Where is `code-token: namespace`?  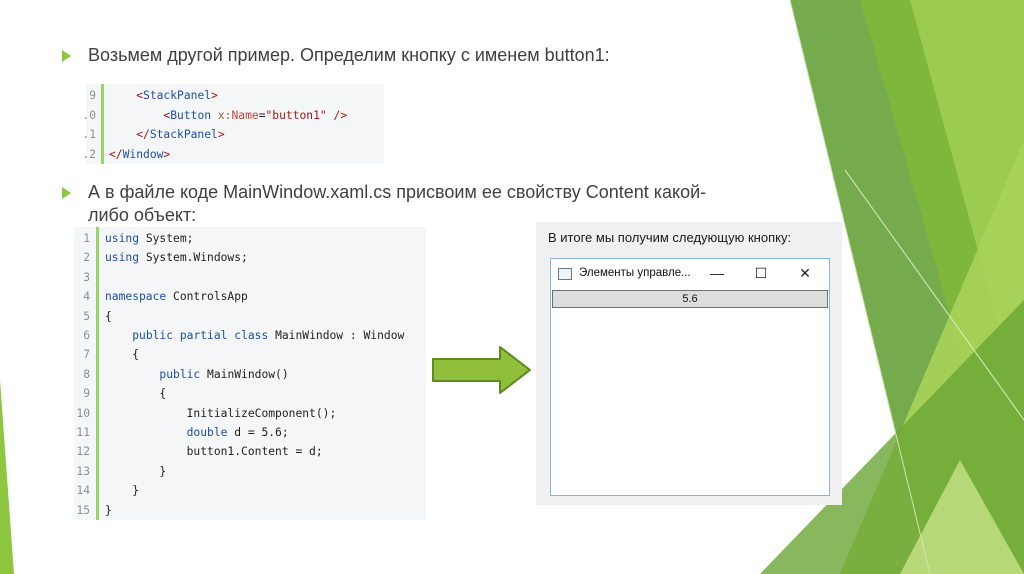
code-token: namespace is located at coordinates (136, 297).